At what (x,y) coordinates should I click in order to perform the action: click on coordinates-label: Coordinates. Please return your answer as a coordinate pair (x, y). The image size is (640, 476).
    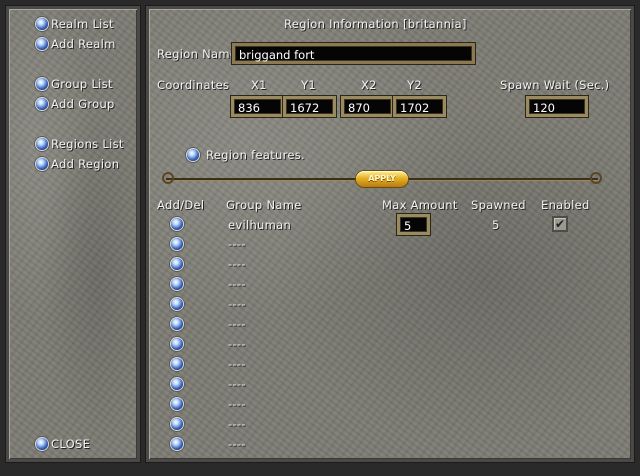
    Looking at the image, I should click on (193, 85).